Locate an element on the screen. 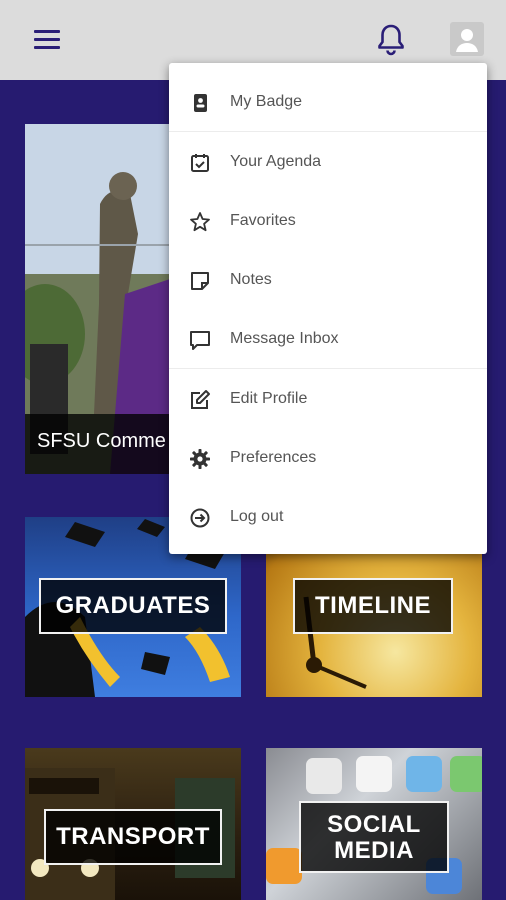 This screenshot has height=900, width=506. menu-item-label: Preferences is located at coordinates (273, 457).